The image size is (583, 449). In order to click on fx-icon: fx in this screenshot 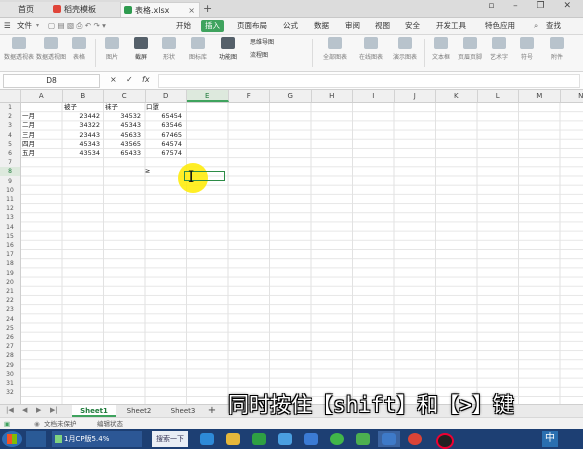, I will do `click(146, 79)`.